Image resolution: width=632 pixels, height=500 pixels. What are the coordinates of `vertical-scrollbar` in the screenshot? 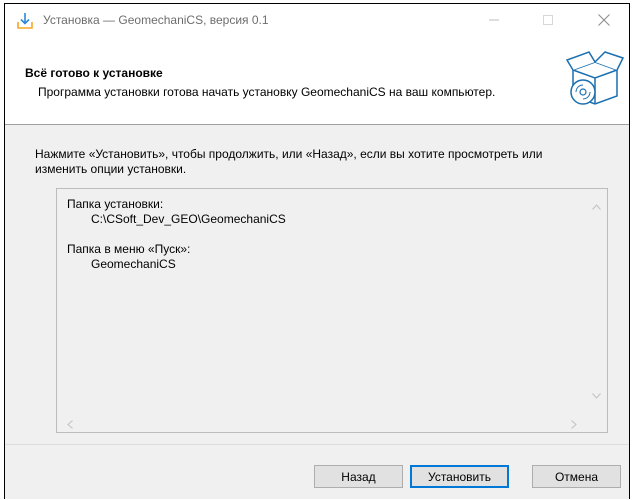 It's located at (596, 299).